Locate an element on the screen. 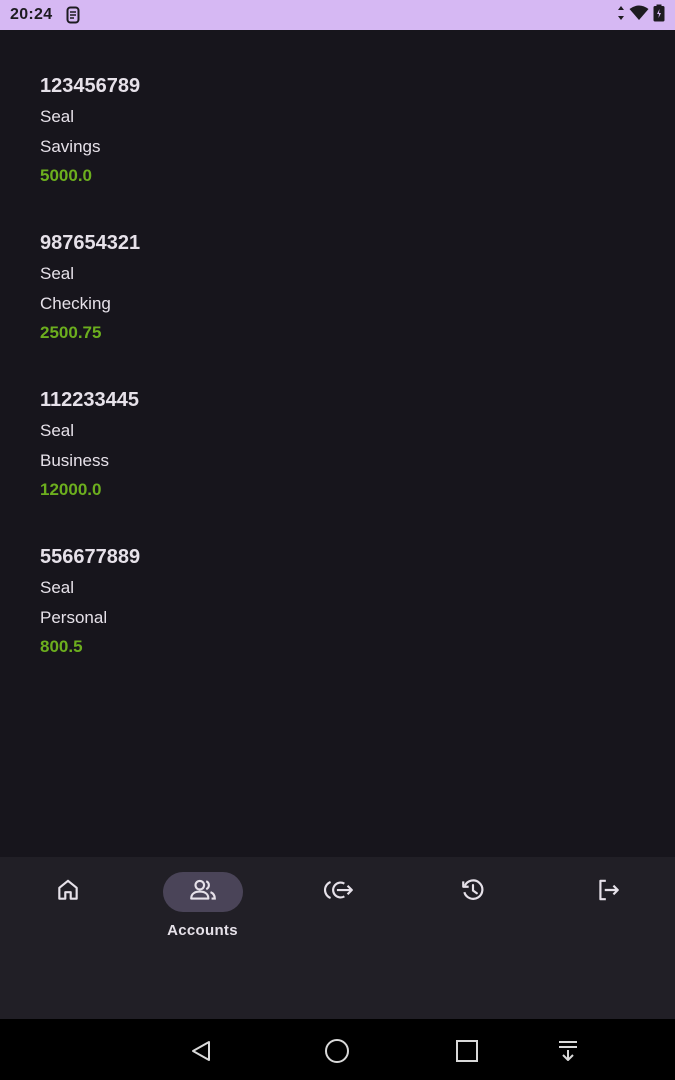 The image size is (675, 1080). sim-icon is located at coordinates (73, 15).